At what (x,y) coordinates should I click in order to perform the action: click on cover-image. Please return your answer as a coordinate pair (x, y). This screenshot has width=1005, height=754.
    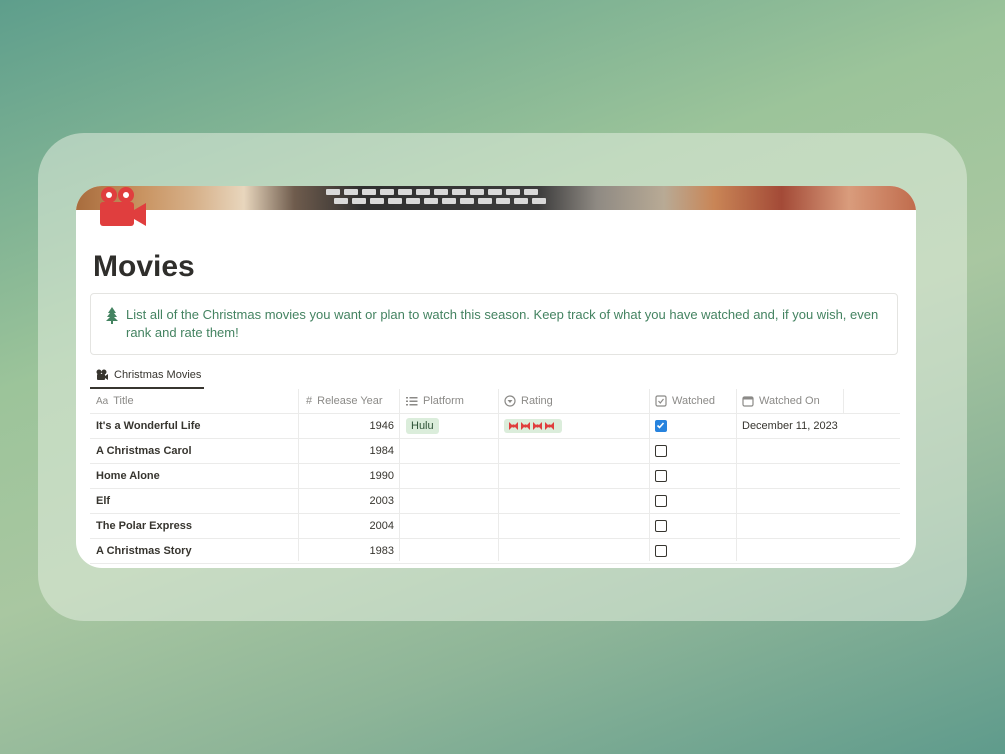
    Looking at the image, I should click on (496, 198).